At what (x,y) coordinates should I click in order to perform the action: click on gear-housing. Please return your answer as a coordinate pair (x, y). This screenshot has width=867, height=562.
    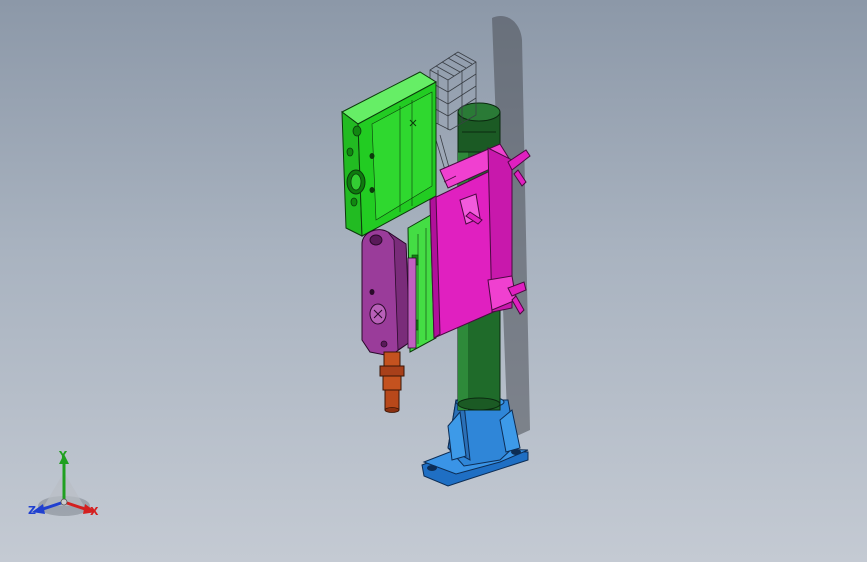
    Looking at the image, I should click on (389, 154).